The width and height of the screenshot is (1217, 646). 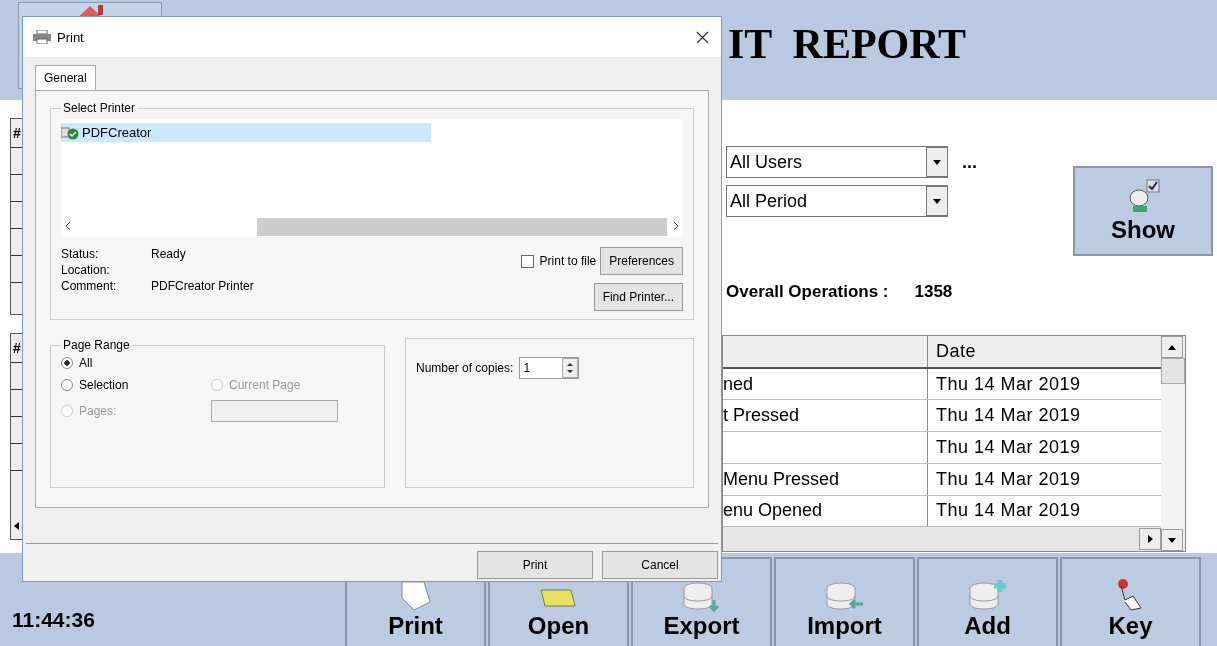 What do you see at coordinates (825, 416) in the screenshot?
I see `table-cell: t Pressed` at bounding box center [825, 416].